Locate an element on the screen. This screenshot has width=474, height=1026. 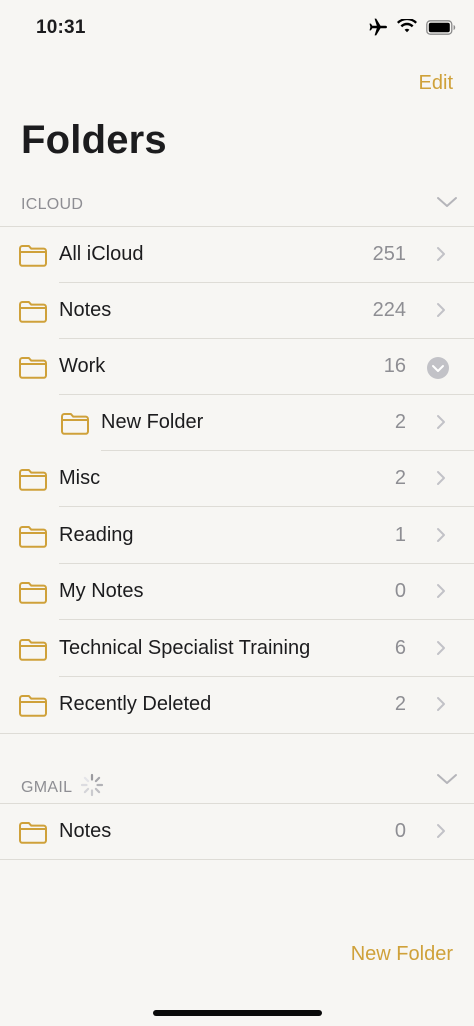
new-folder-button: New Folder is located at coordinates (402, 954).